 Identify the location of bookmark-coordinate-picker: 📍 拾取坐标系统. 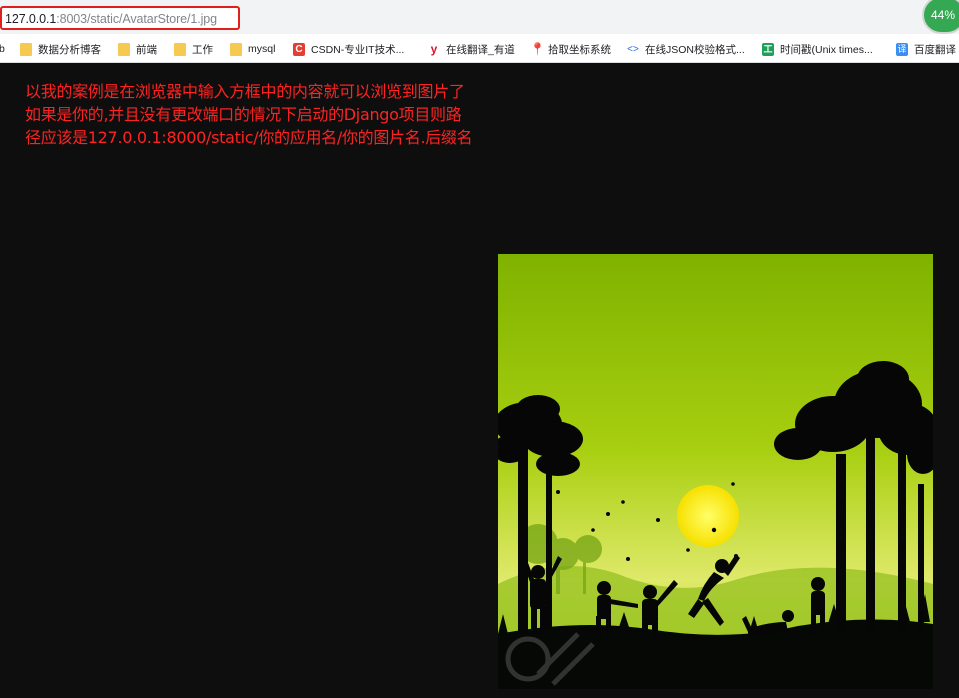
(570, 49).